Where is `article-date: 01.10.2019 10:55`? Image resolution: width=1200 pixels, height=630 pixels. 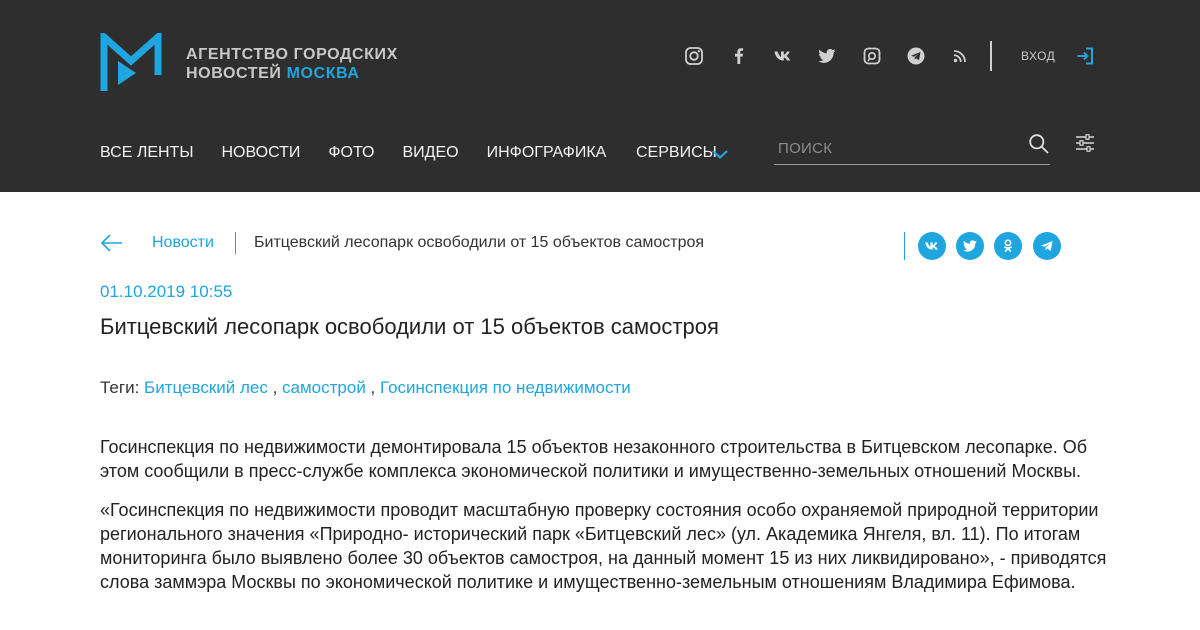
article-date: 01.10.2019 10:55 is located at coordinates (166, 291).